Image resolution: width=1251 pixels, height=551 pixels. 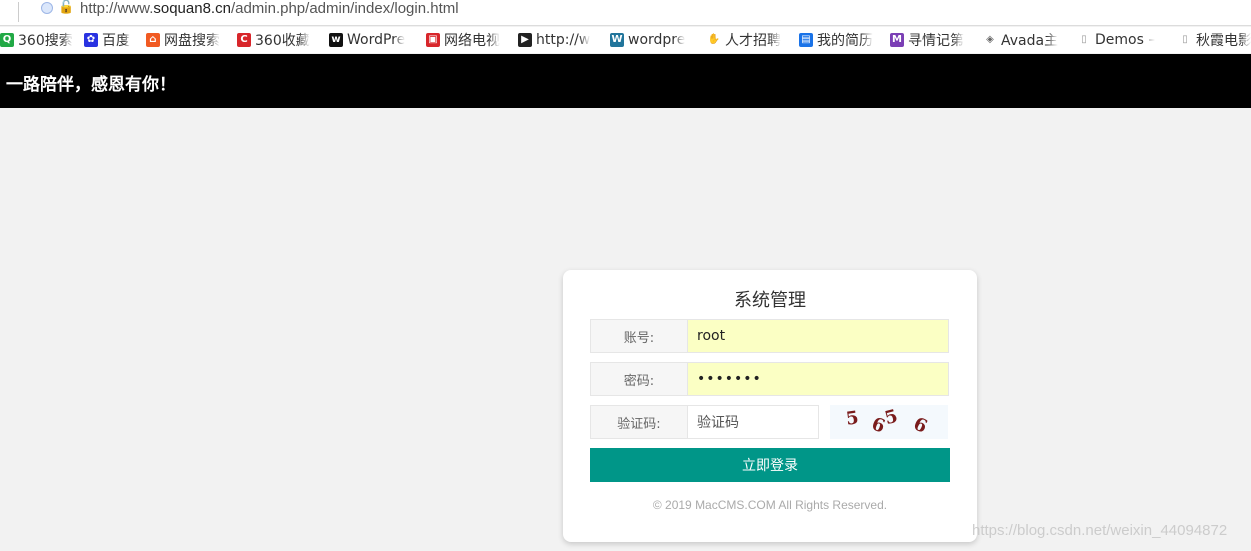 I want to click on bookmark-item: ▯ Demos –, so click(x=1125, y=40).